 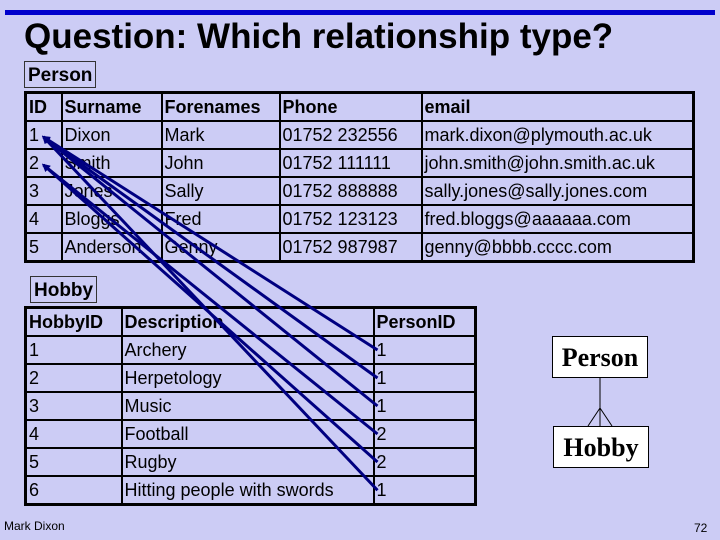 What do you see at coordinates (319, 36) in the screenshot?
I see `slide-title: Question: Which relationship type?` at bounding box center [319, 36].